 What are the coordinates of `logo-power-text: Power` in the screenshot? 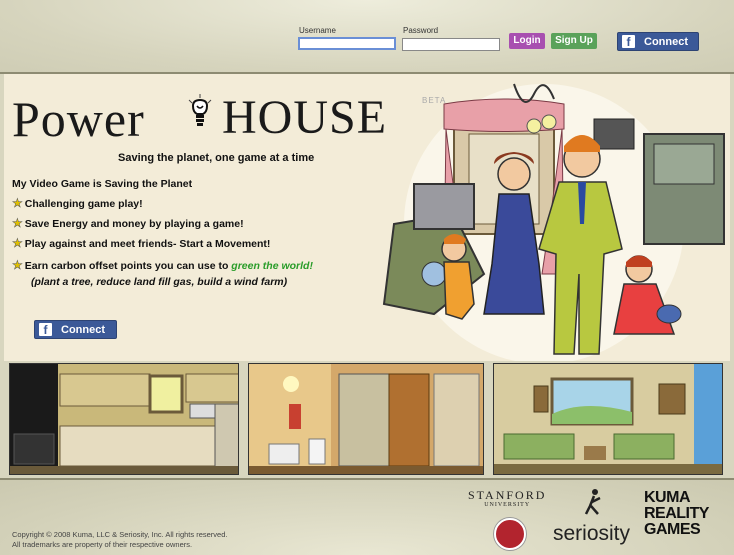 It's located at (78, 119).